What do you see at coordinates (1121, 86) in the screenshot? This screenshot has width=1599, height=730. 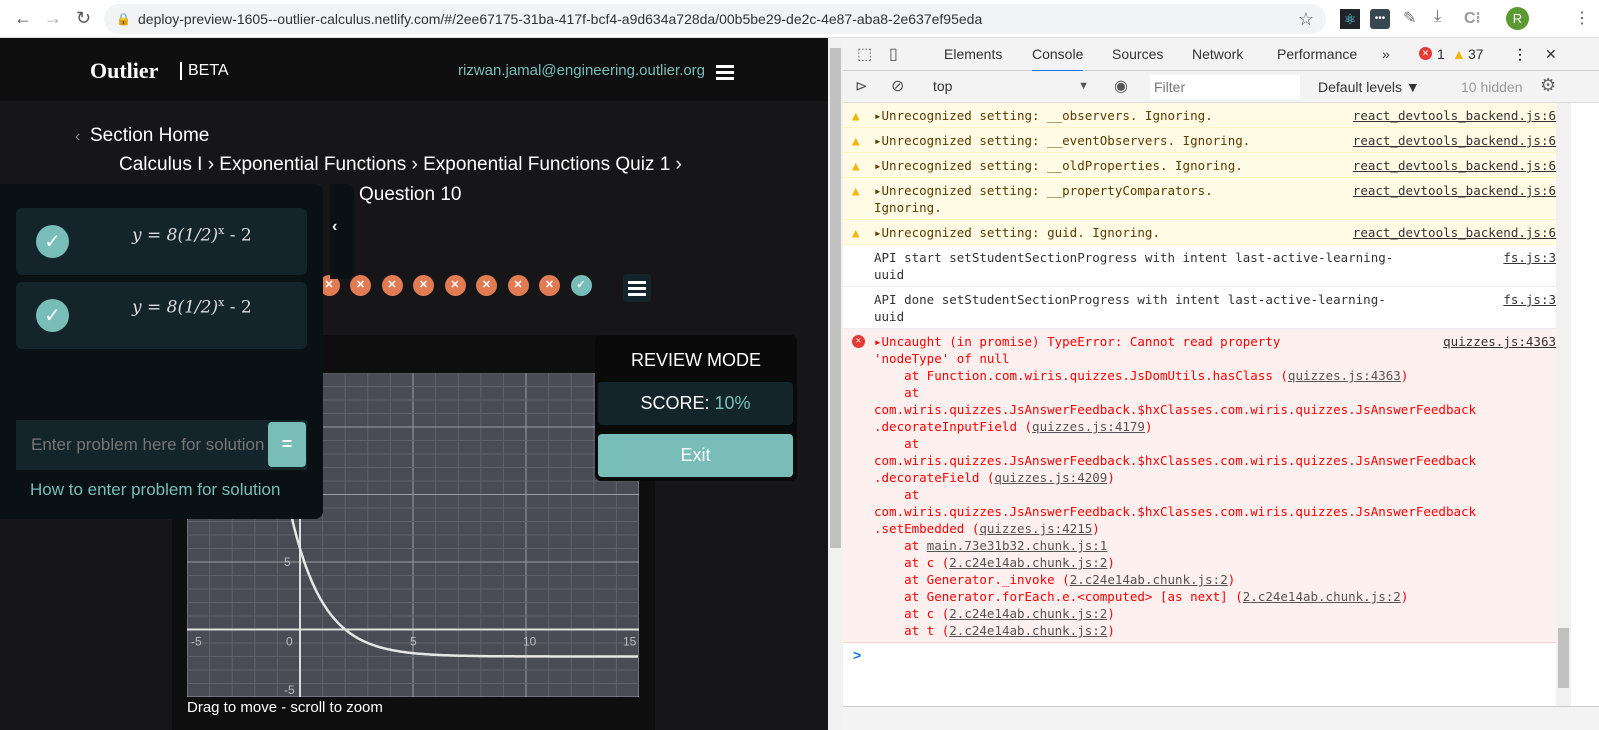 I see `eye-icon: ◉` at bounding box center [1121, 86].